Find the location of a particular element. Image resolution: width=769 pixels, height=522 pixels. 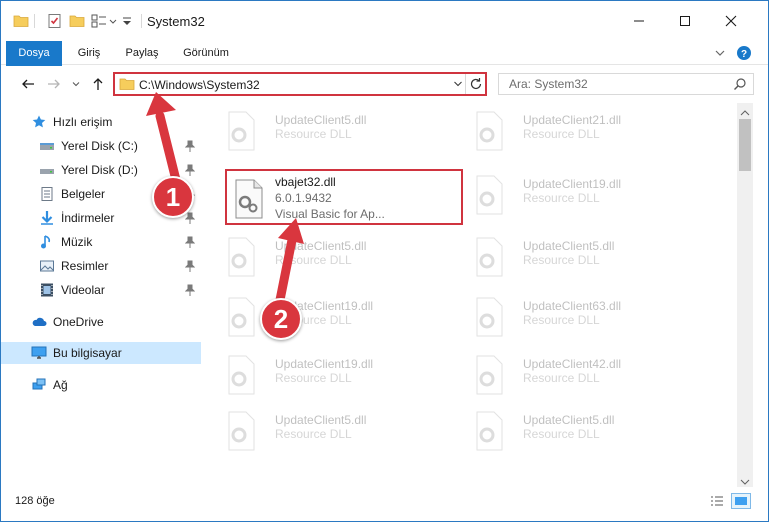

sidebar-item-onedrive: OneDrive is located at coordinates (101, 322).